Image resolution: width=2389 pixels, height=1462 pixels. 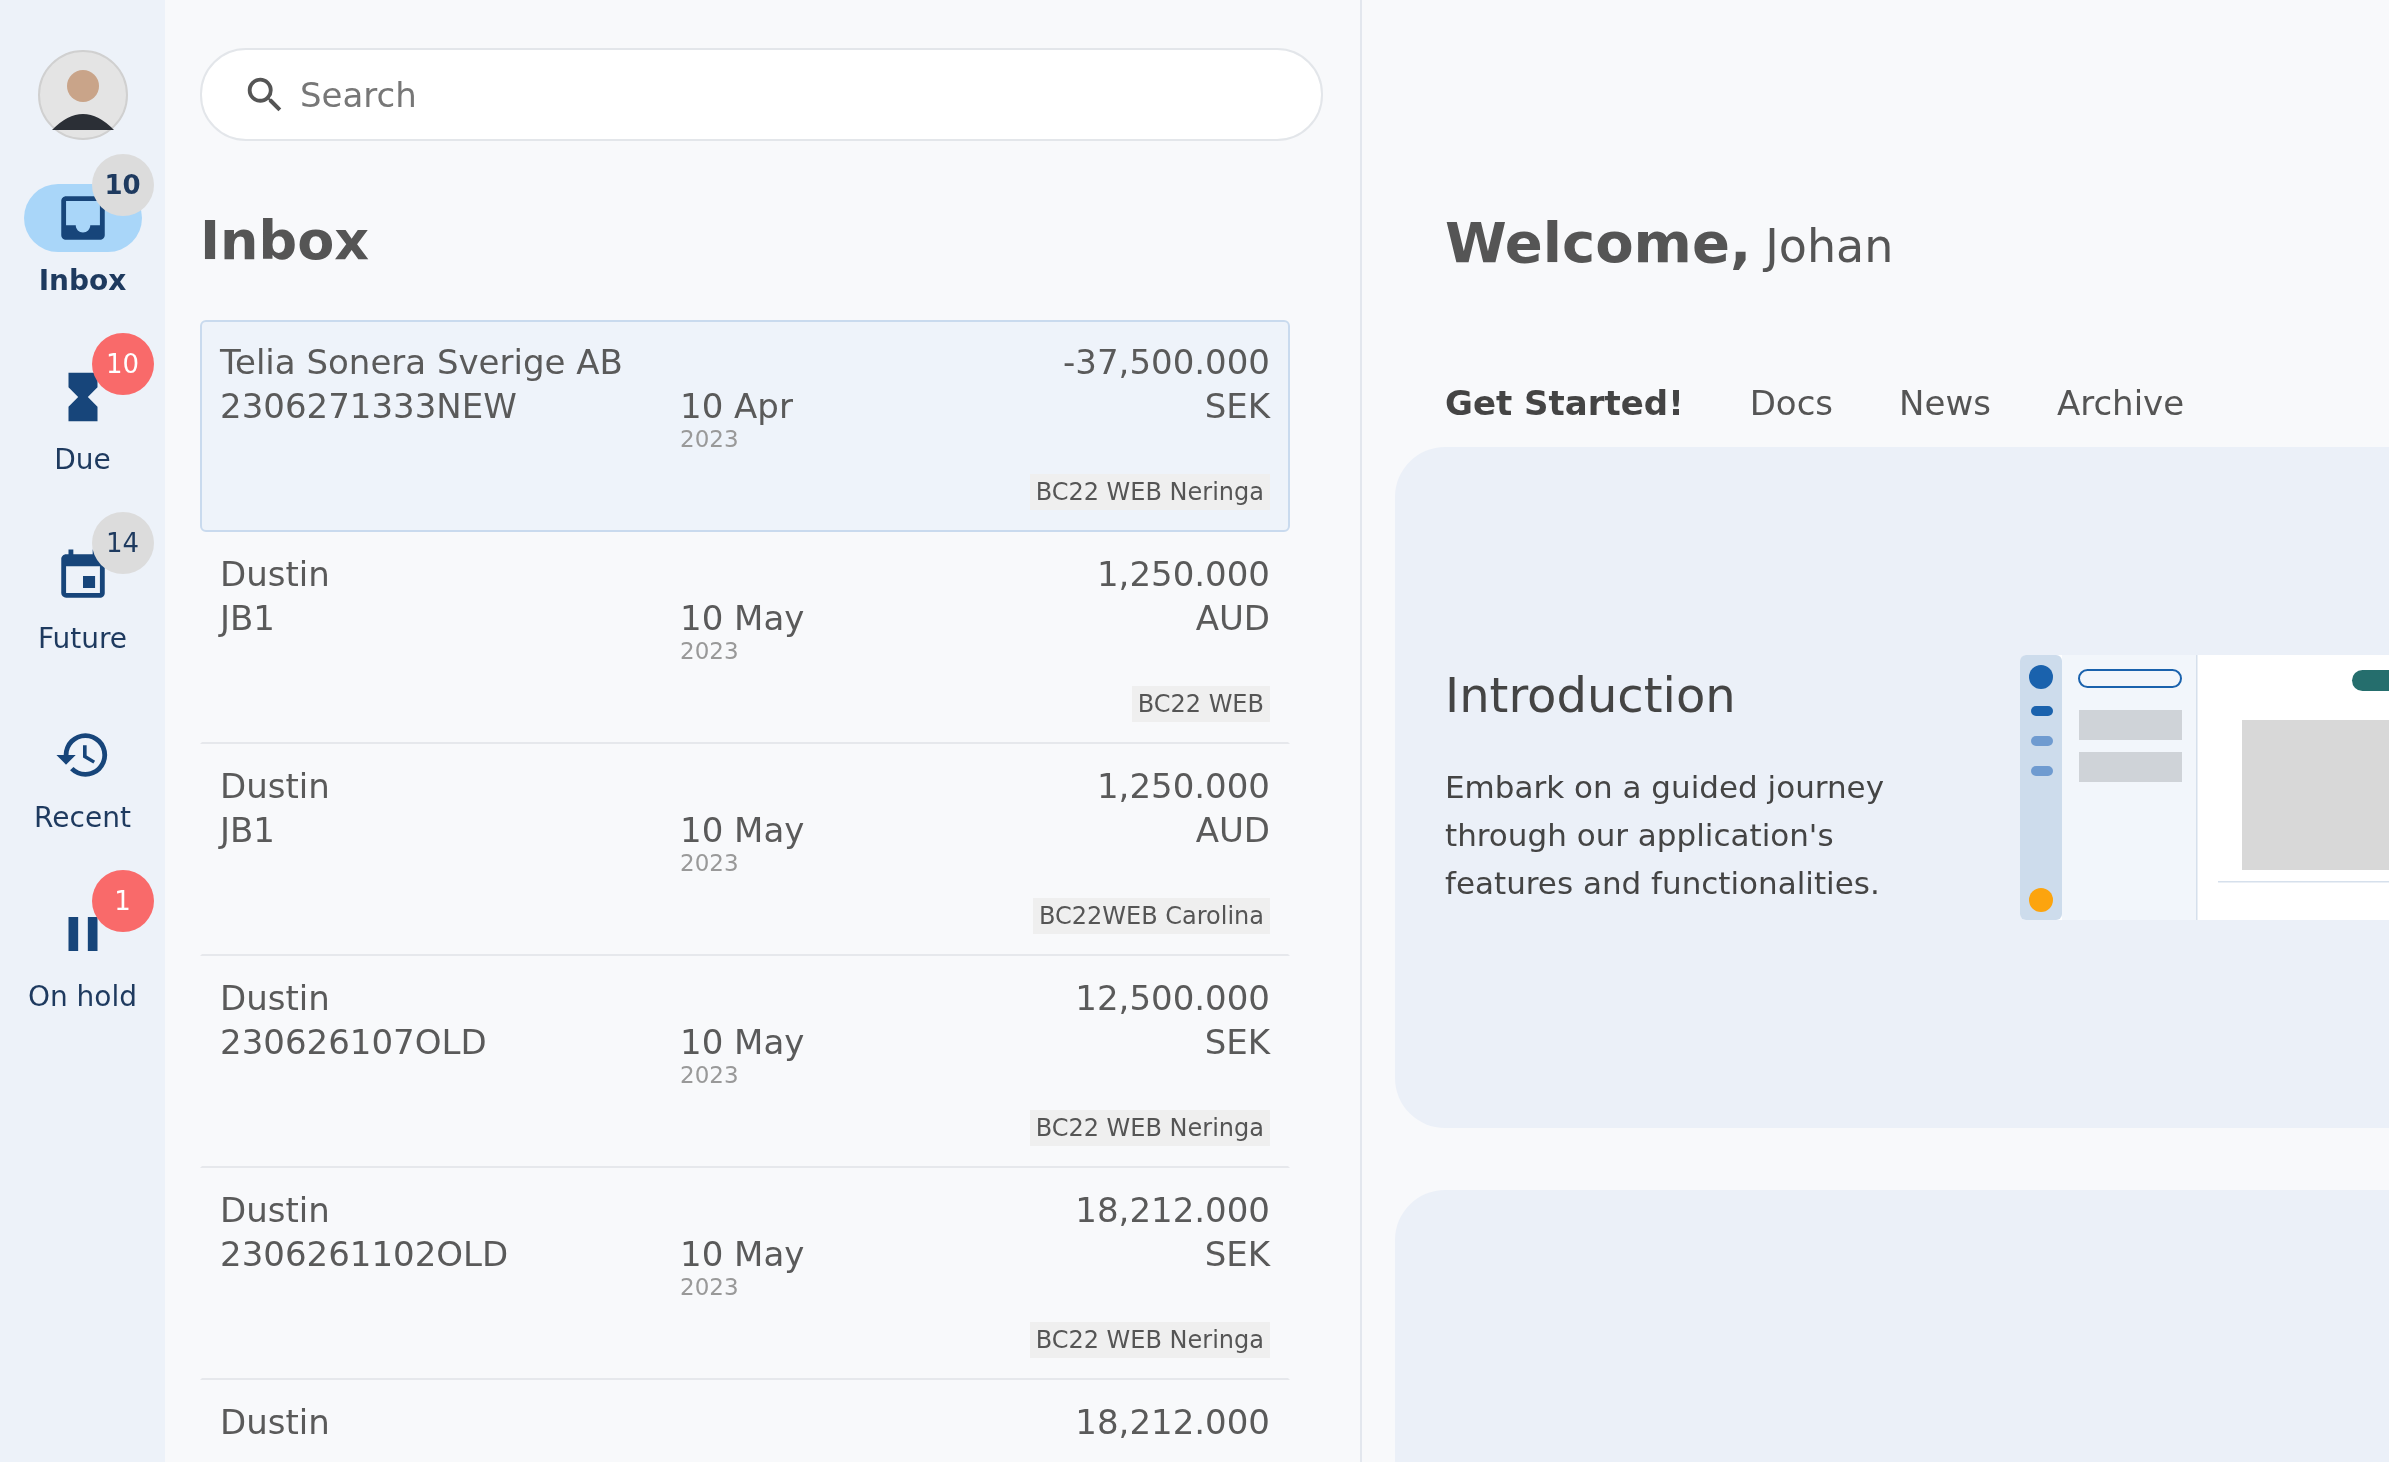 I want to click on user-name: Johan, so click(x=1829, y=246).